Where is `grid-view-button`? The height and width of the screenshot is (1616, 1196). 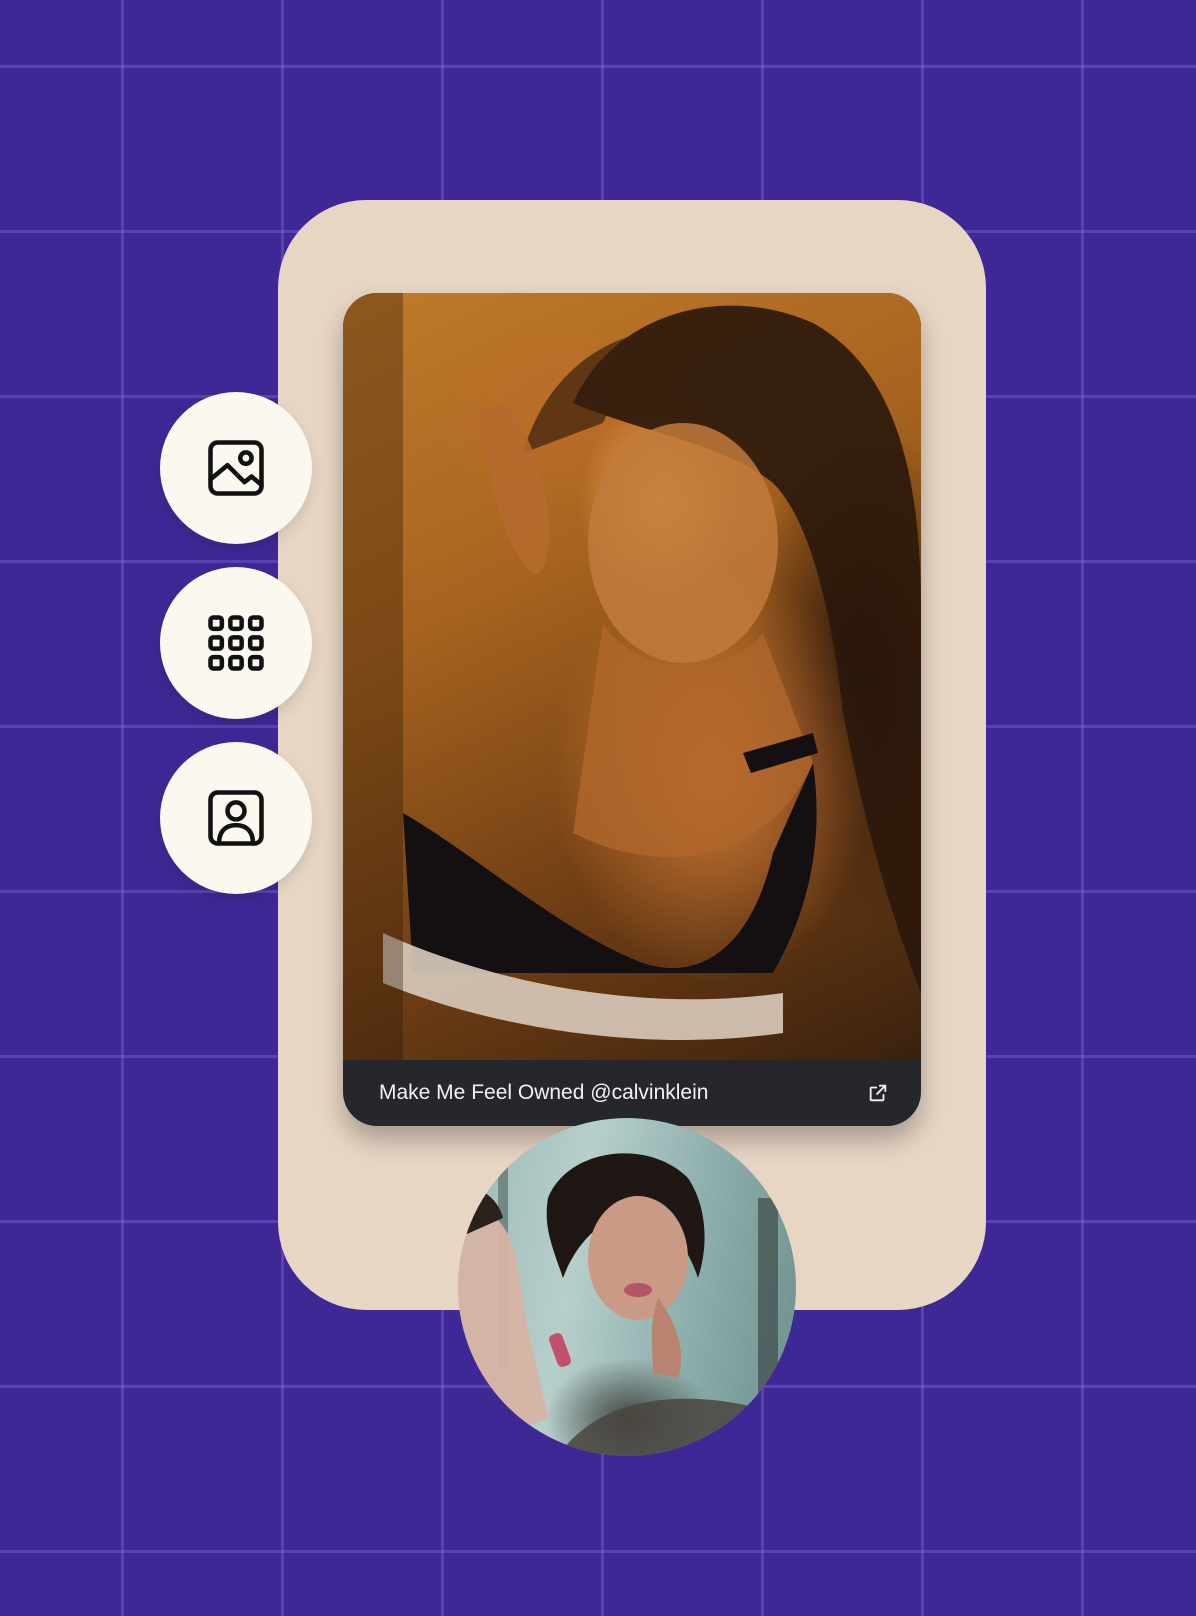 grid-view-button is located at coordinates (236, 643).